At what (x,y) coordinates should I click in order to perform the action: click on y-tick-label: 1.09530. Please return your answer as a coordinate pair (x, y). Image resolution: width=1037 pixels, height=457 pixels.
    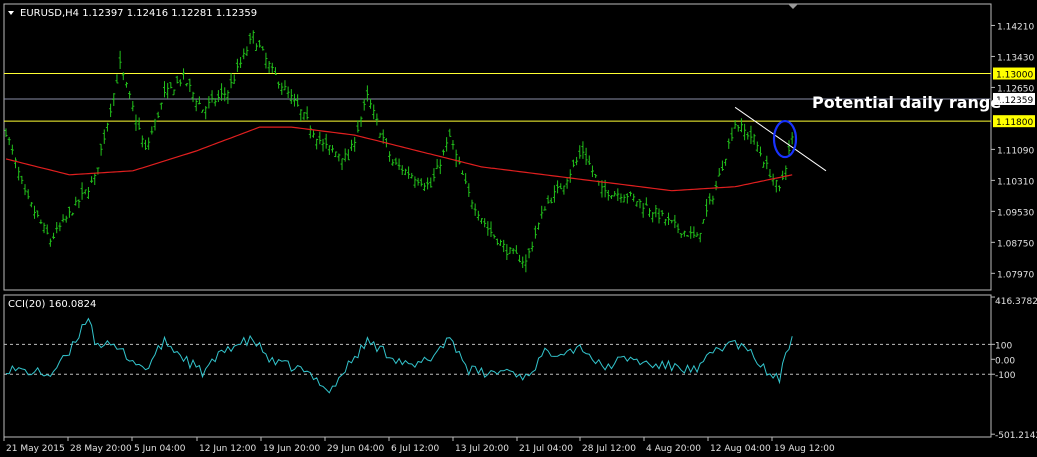
    Looking at the image, I should click on (1015, 213).